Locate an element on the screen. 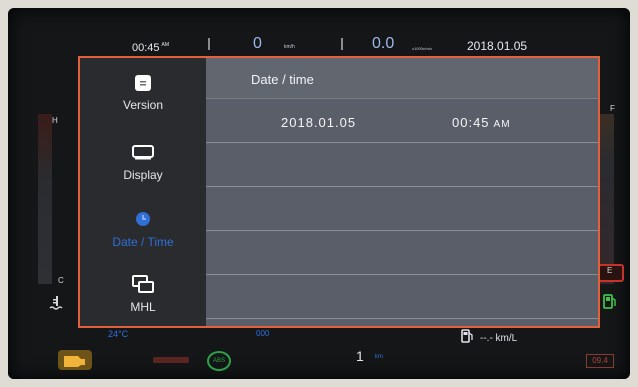  time-value: 00:45 AM is located at coordinates (481, 122).